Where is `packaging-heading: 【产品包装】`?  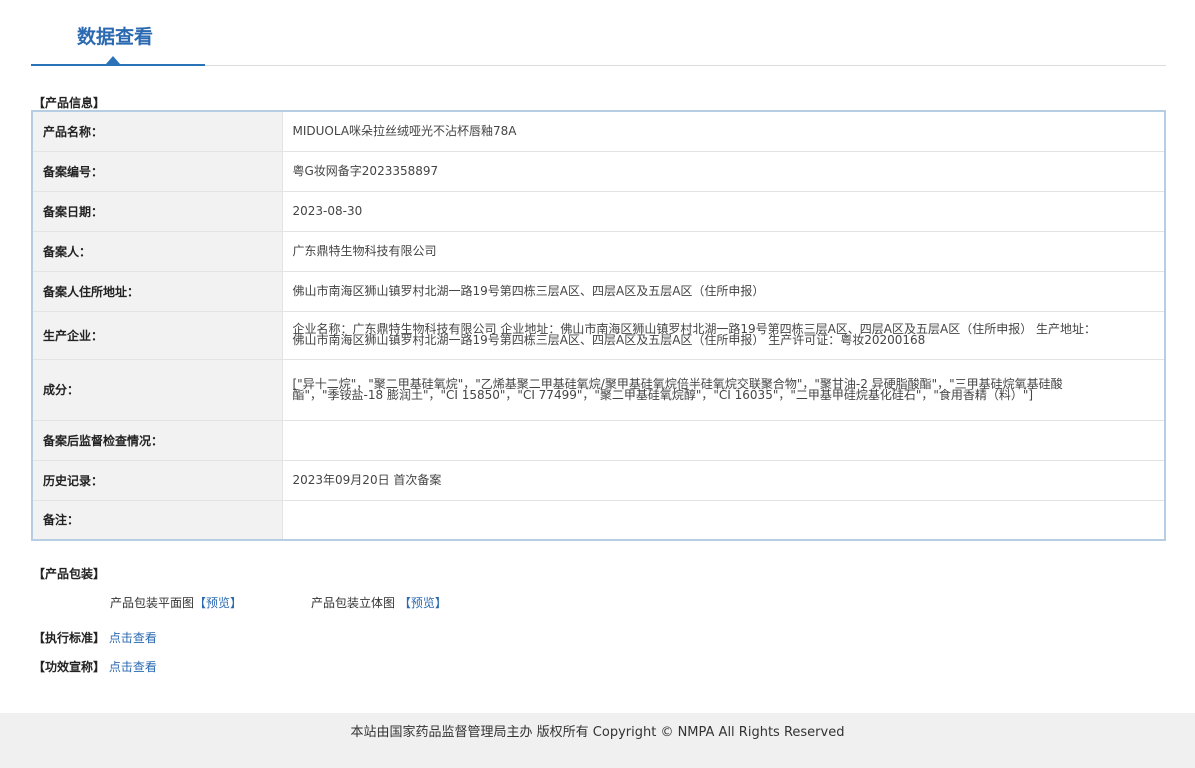 packaging-heading: 【产品包装】 is located at coordinates (69, 574).